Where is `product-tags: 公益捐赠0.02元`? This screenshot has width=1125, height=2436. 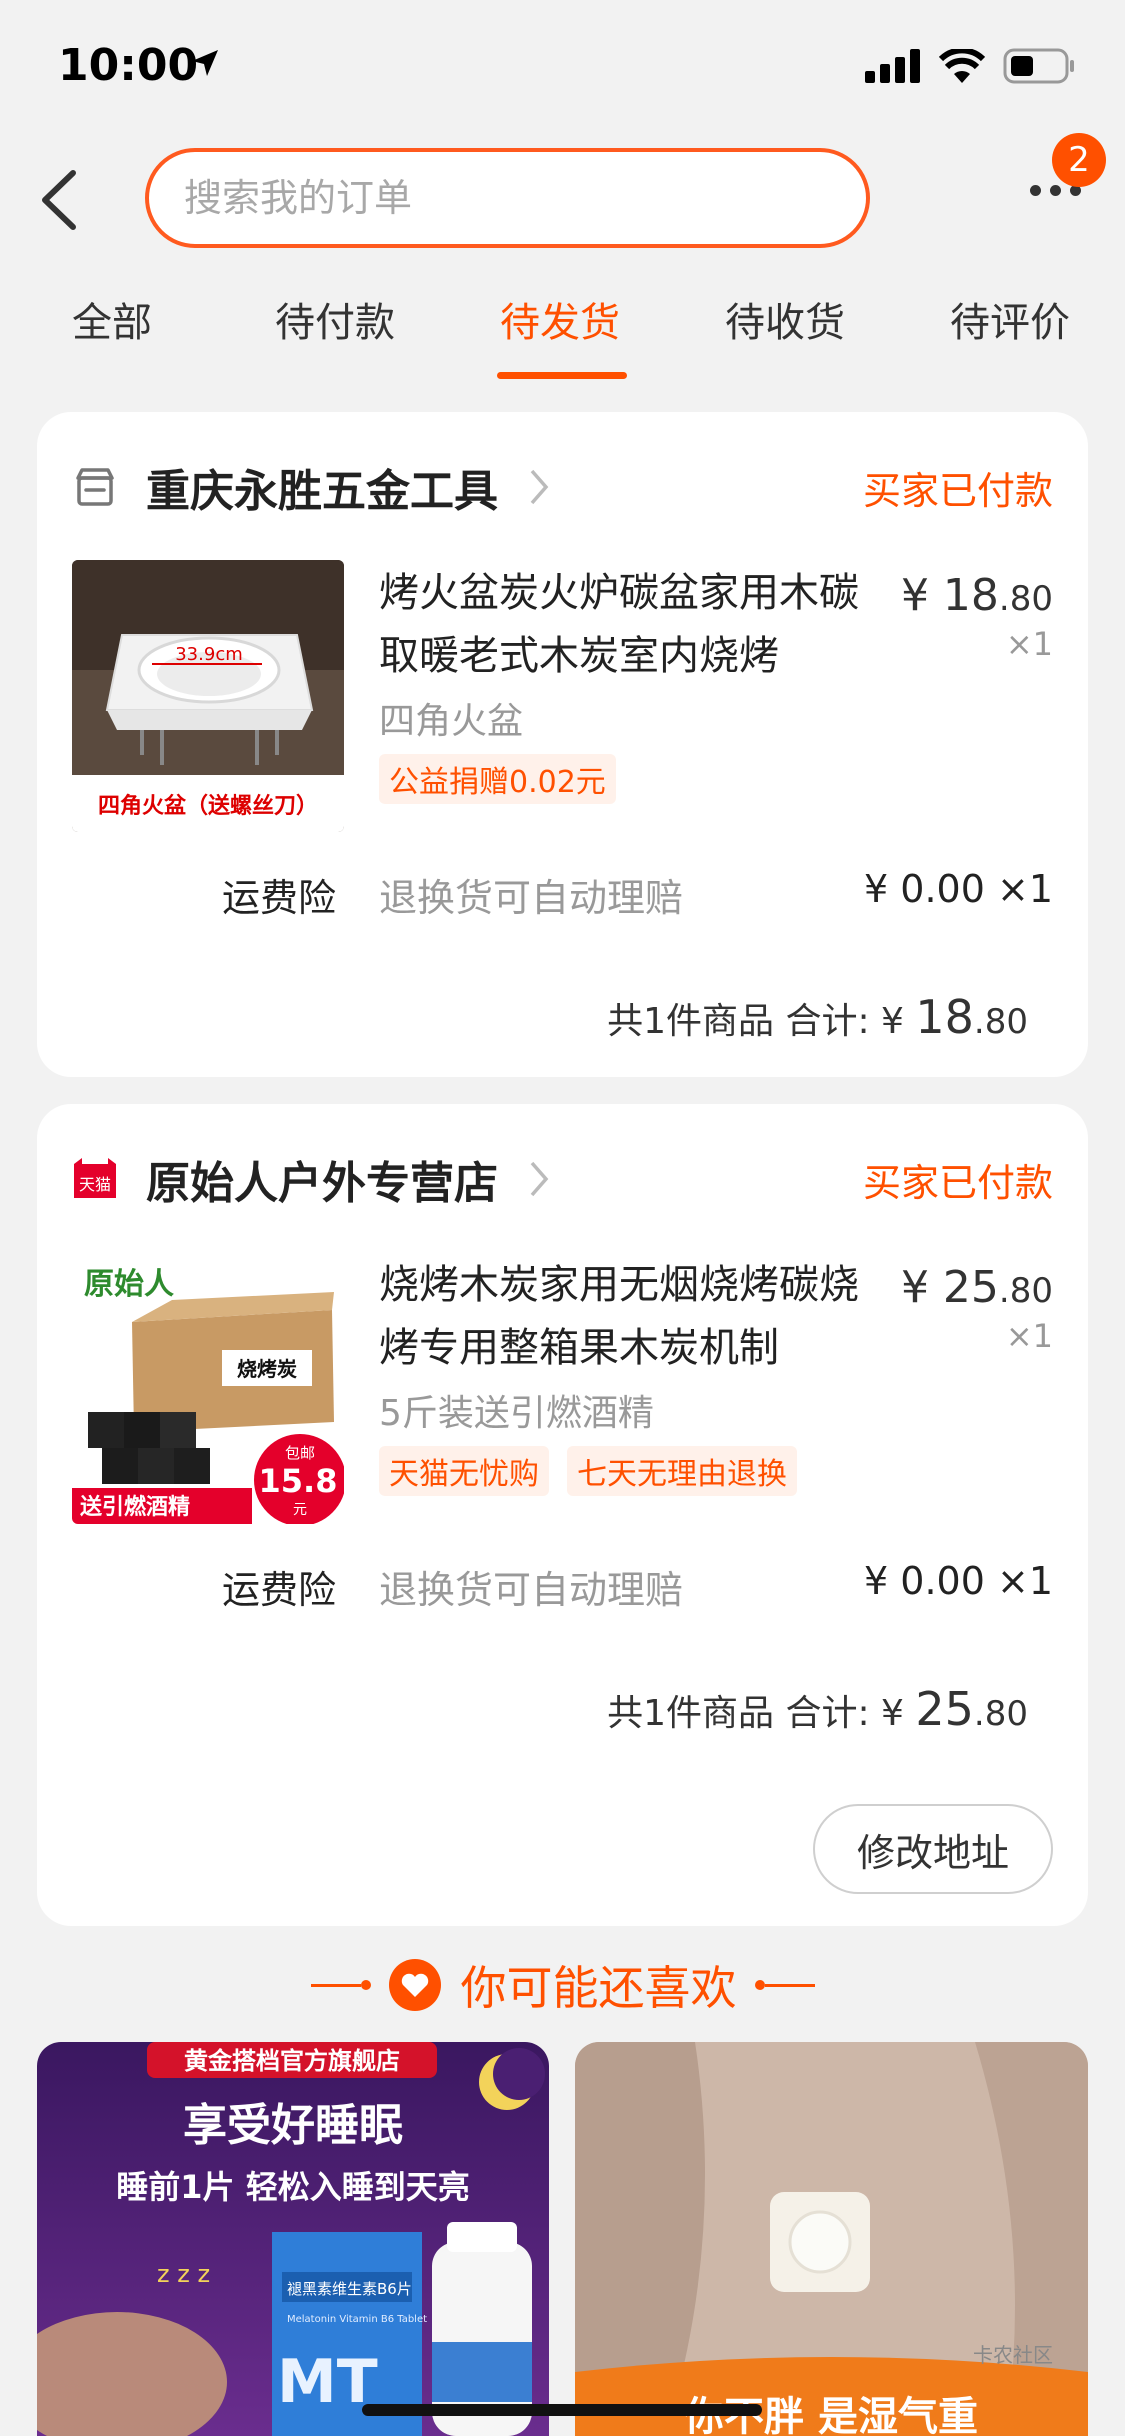
product-tags: 公益捐赠0.02元 is located at coordinates (497, 779).